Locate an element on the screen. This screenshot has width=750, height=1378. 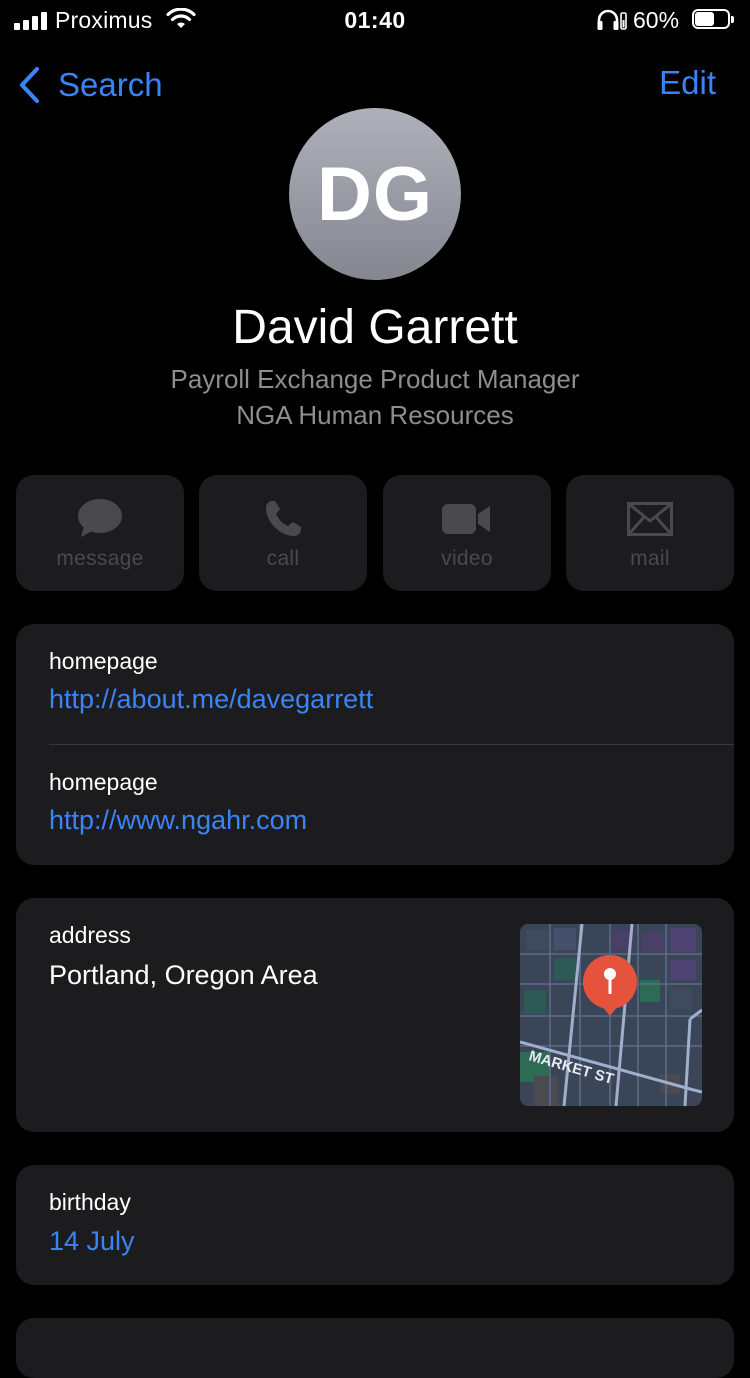
mail-icon is located at coordinates (650, 519).